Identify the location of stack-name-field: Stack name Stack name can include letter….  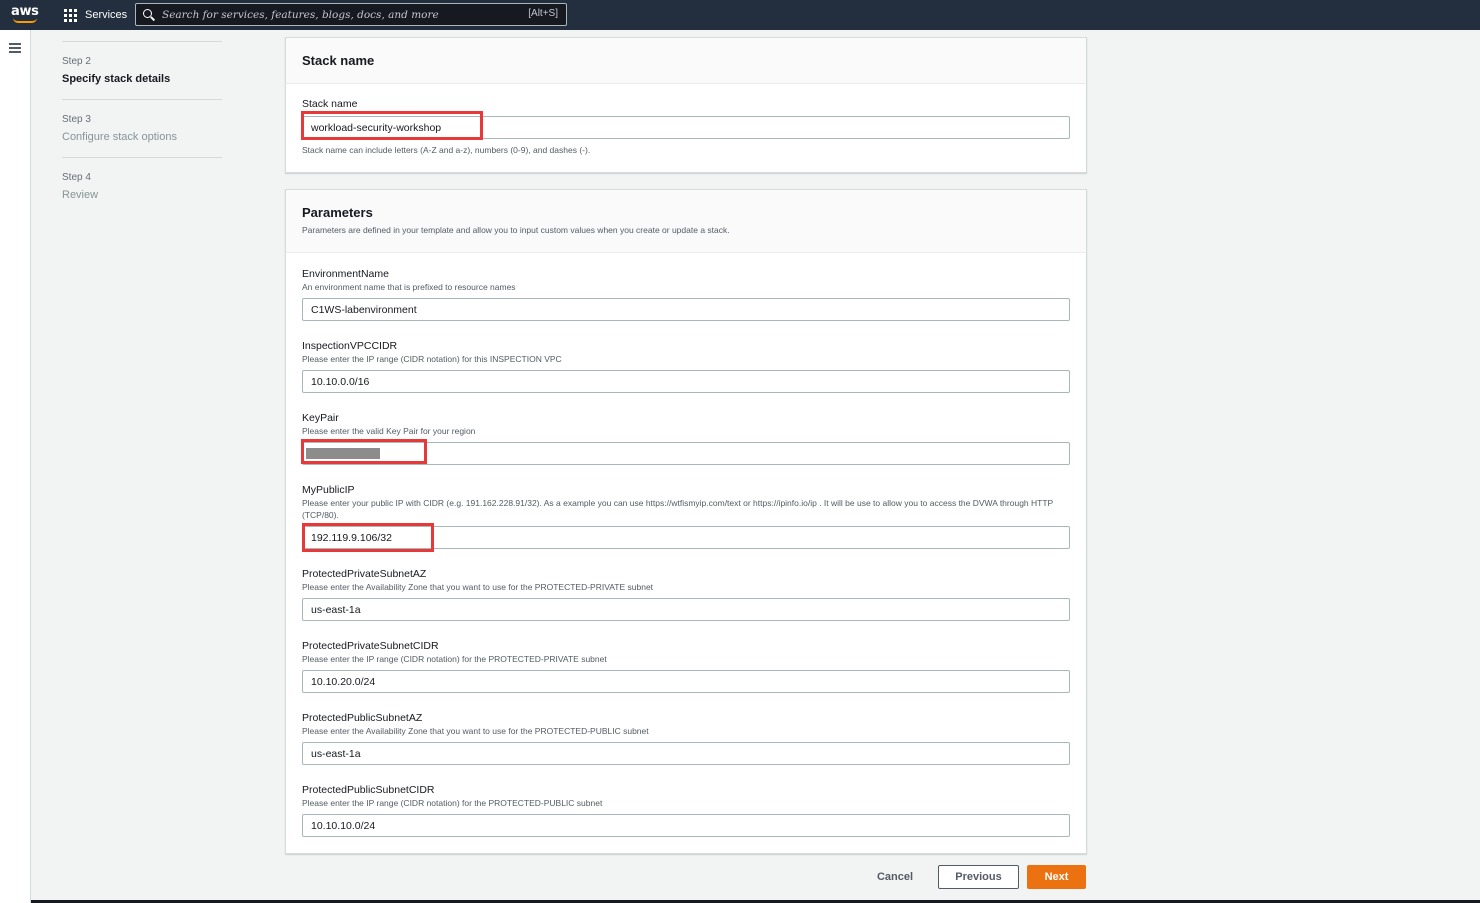
(686, 128).